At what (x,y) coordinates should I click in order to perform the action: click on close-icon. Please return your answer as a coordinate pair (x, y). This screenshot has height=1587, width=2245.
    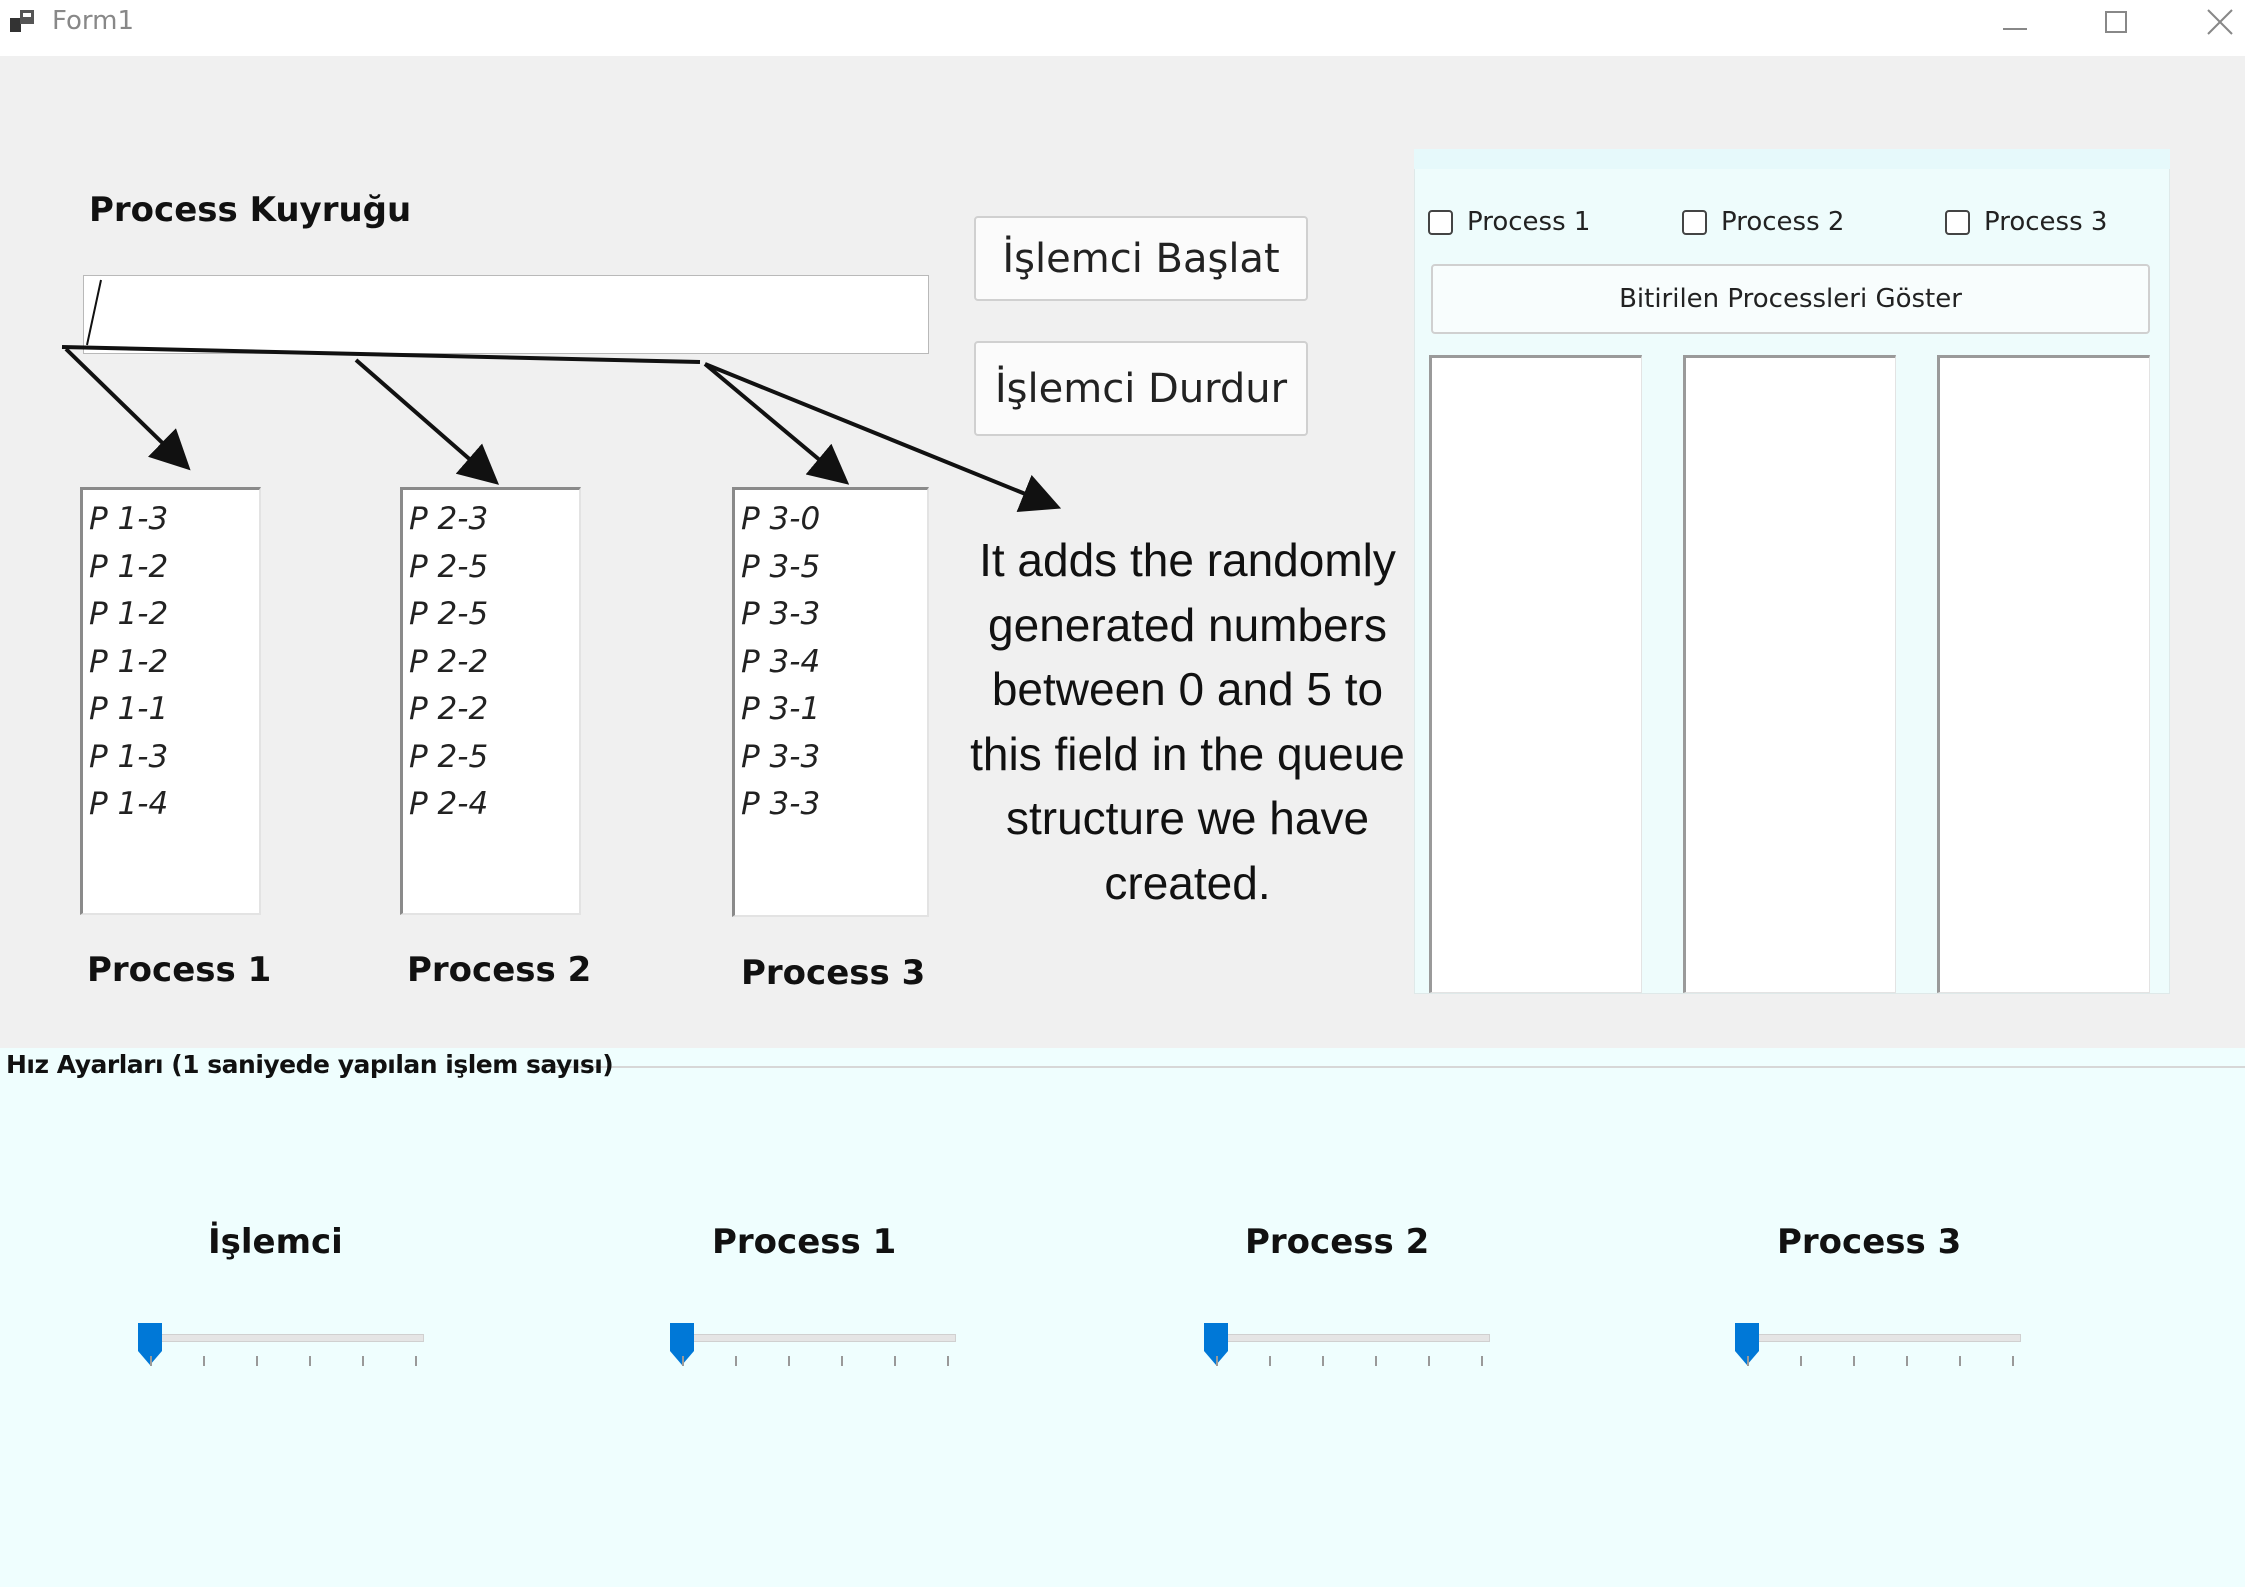
    Looking at the image, I should click on (2220, 22).